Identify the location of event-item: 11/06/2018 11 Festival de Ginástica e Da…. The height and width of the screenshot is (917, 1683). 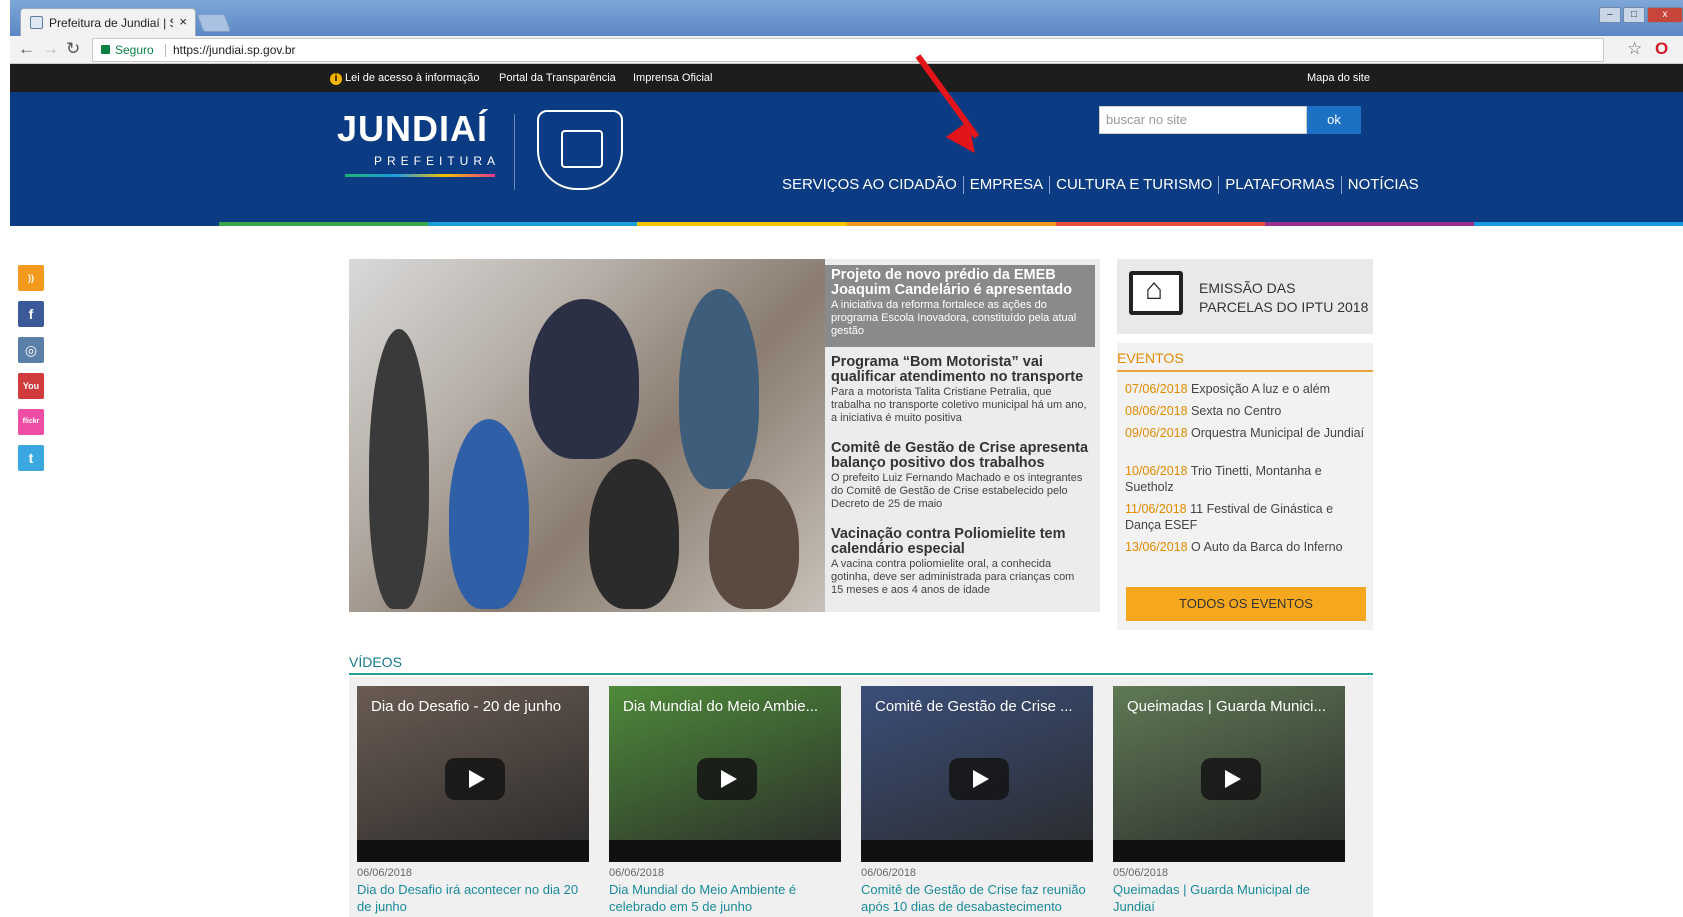
(1247, 517).